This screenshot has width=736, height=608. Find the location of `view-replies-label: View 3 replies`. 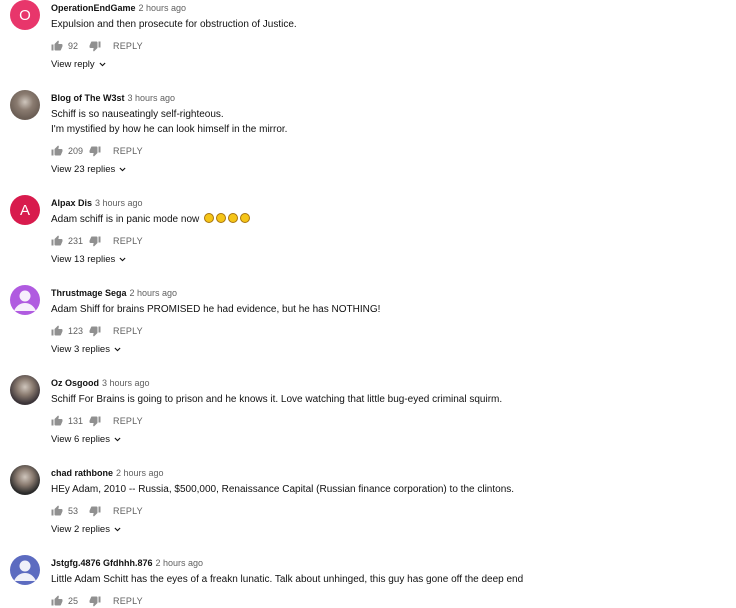

view-replies-label: View 3 replies is located at coordinates (80, 349).